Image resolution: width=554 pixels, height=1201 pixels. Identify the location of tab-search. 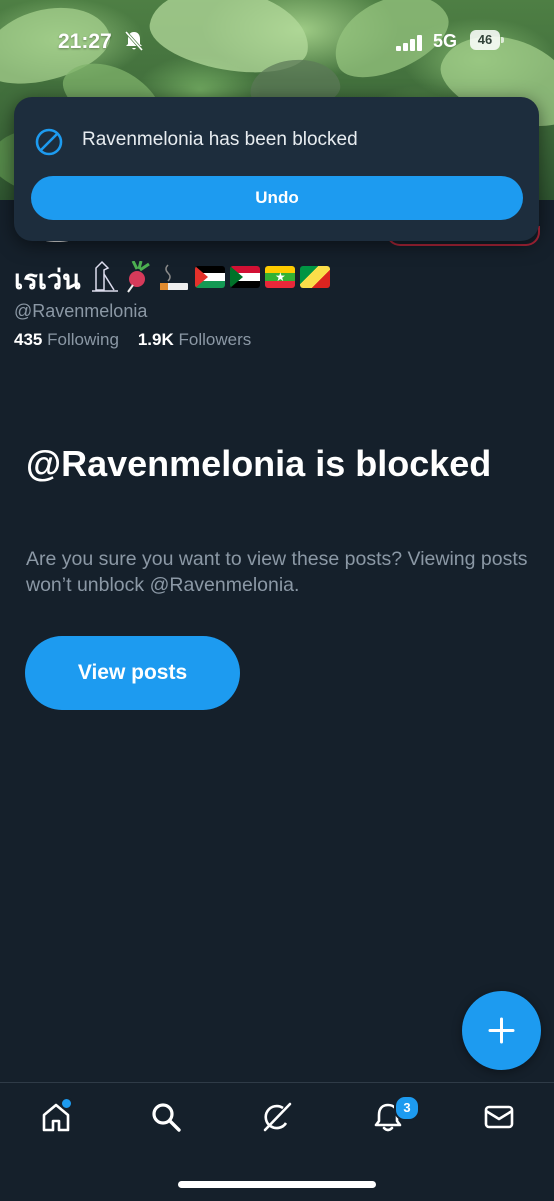
(166, 1117).